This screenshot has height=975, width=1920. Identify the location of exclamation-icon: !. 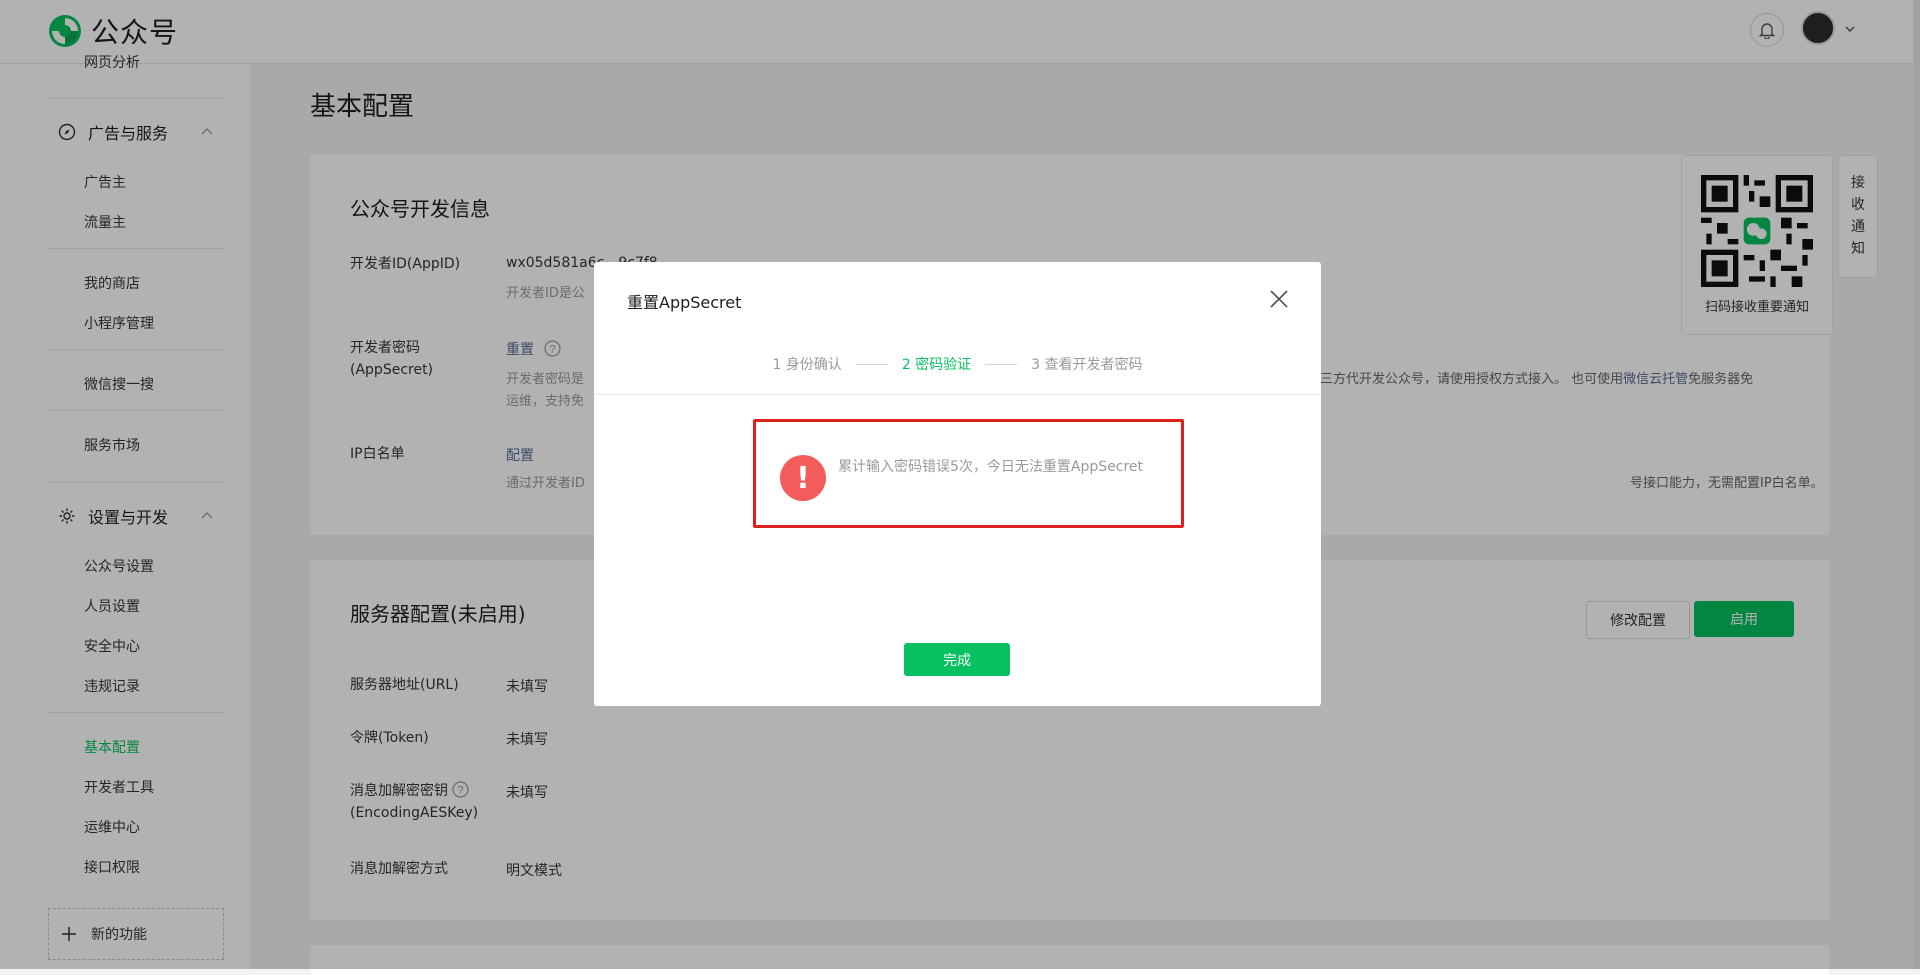
(803, 478).